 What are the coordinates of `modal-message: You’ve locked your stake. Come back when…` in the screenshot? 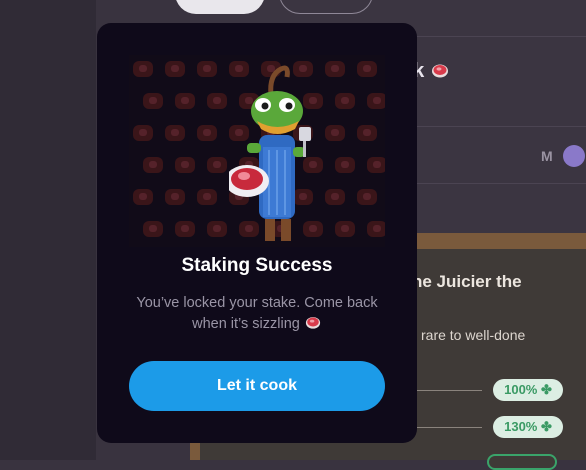 It's located at (257, 314).